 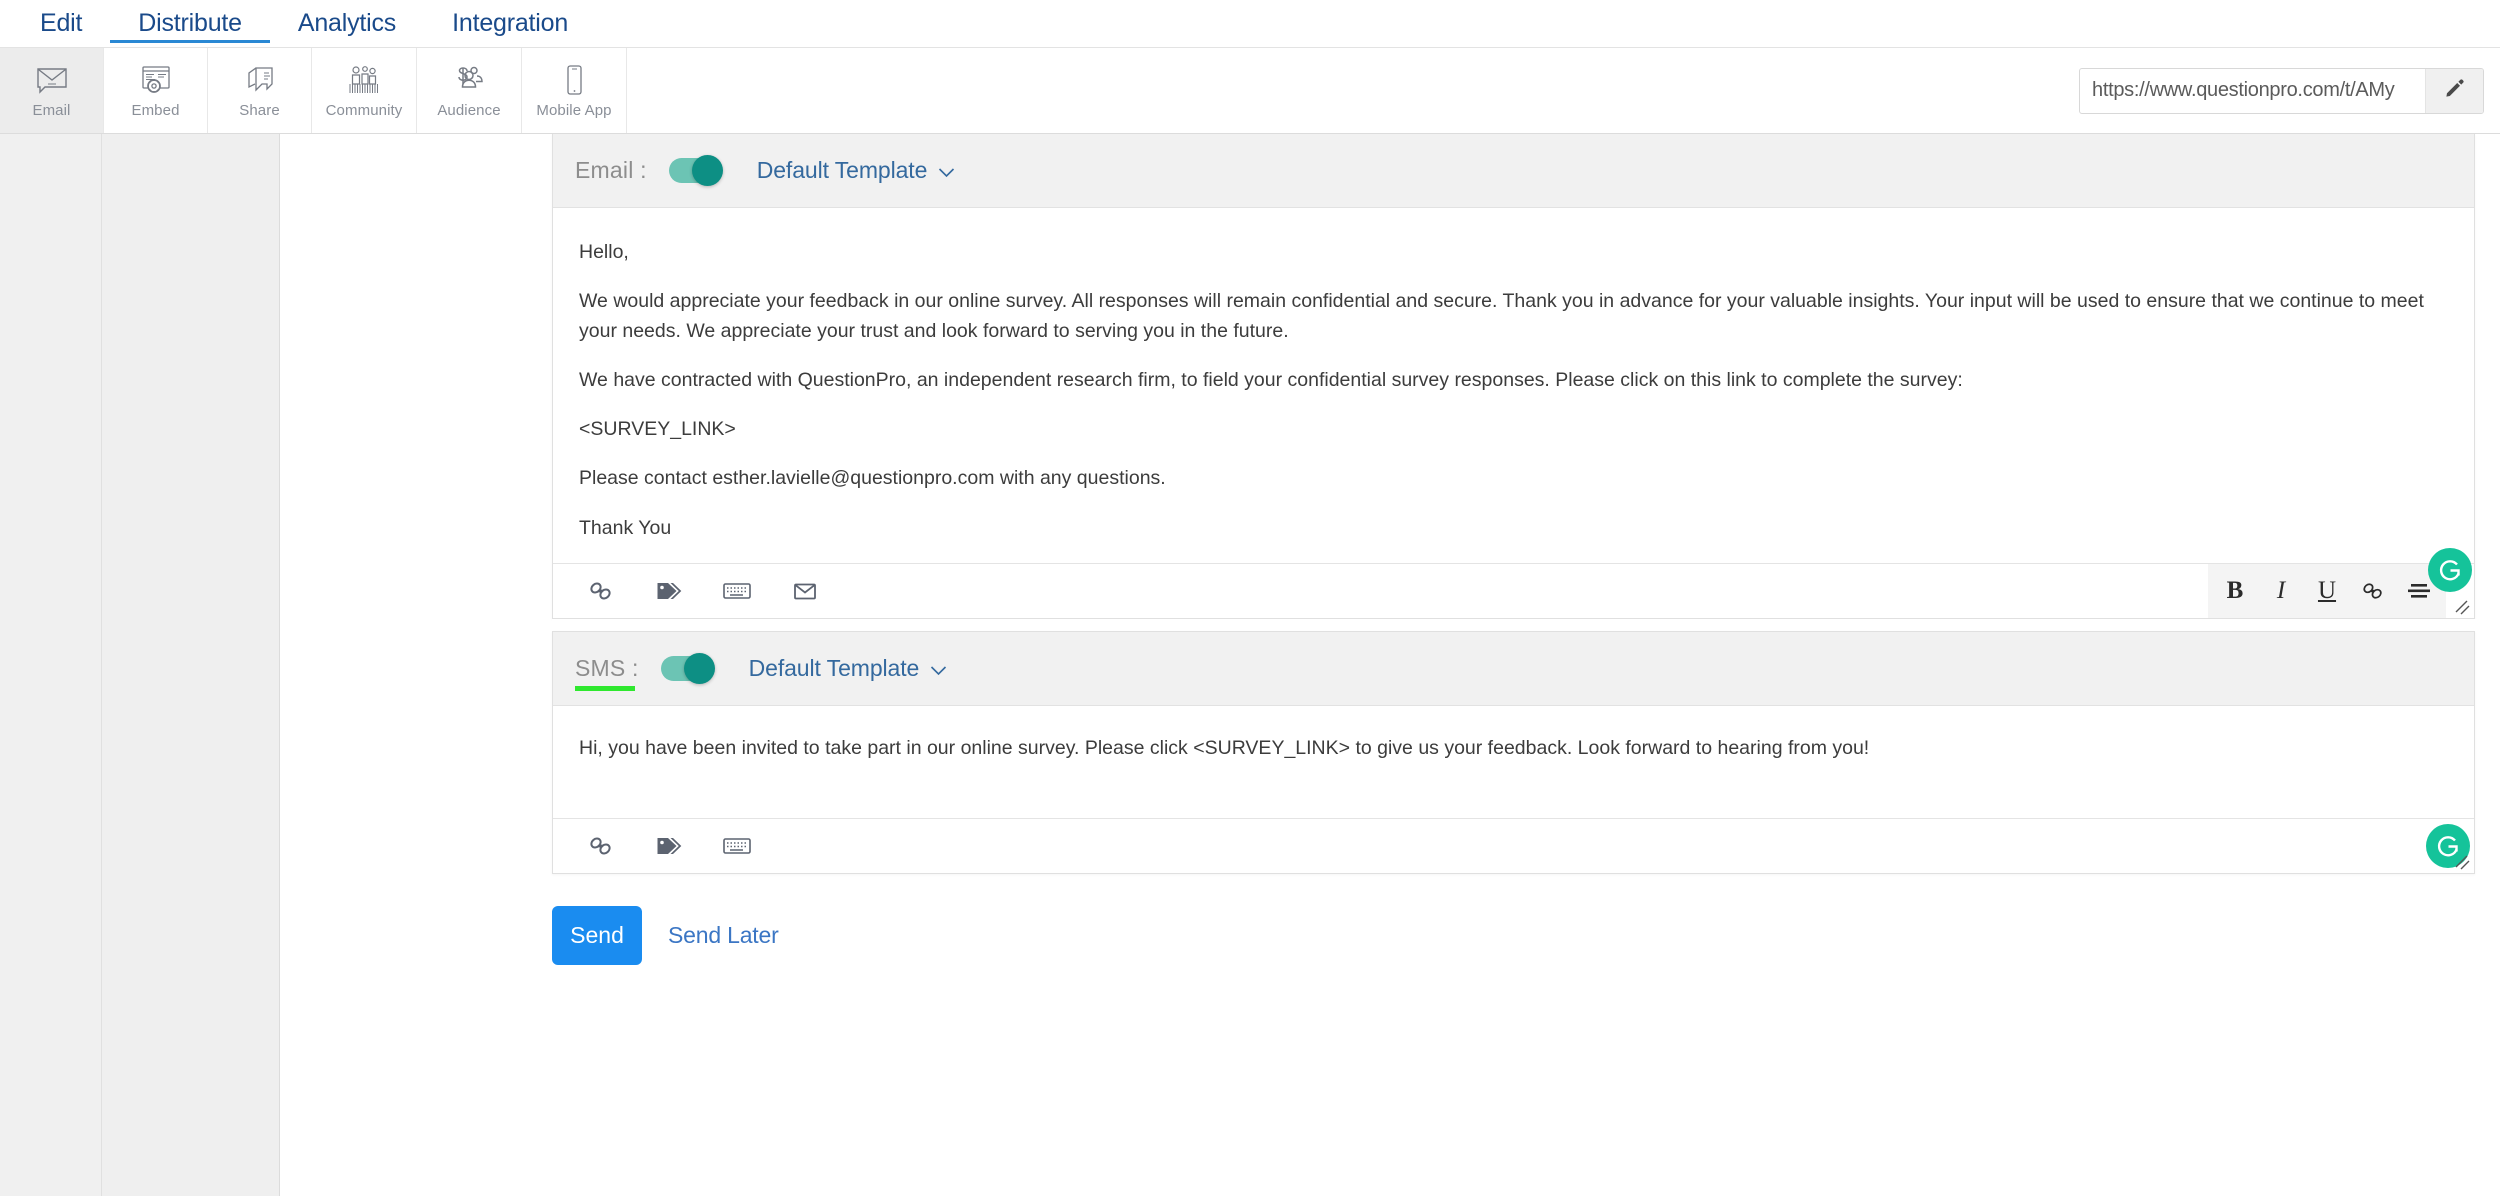 What do you see at coordinates (469, 80) in the screenshot?
I see `audience-dollar-people-icon` at bounding box center [469, 80].